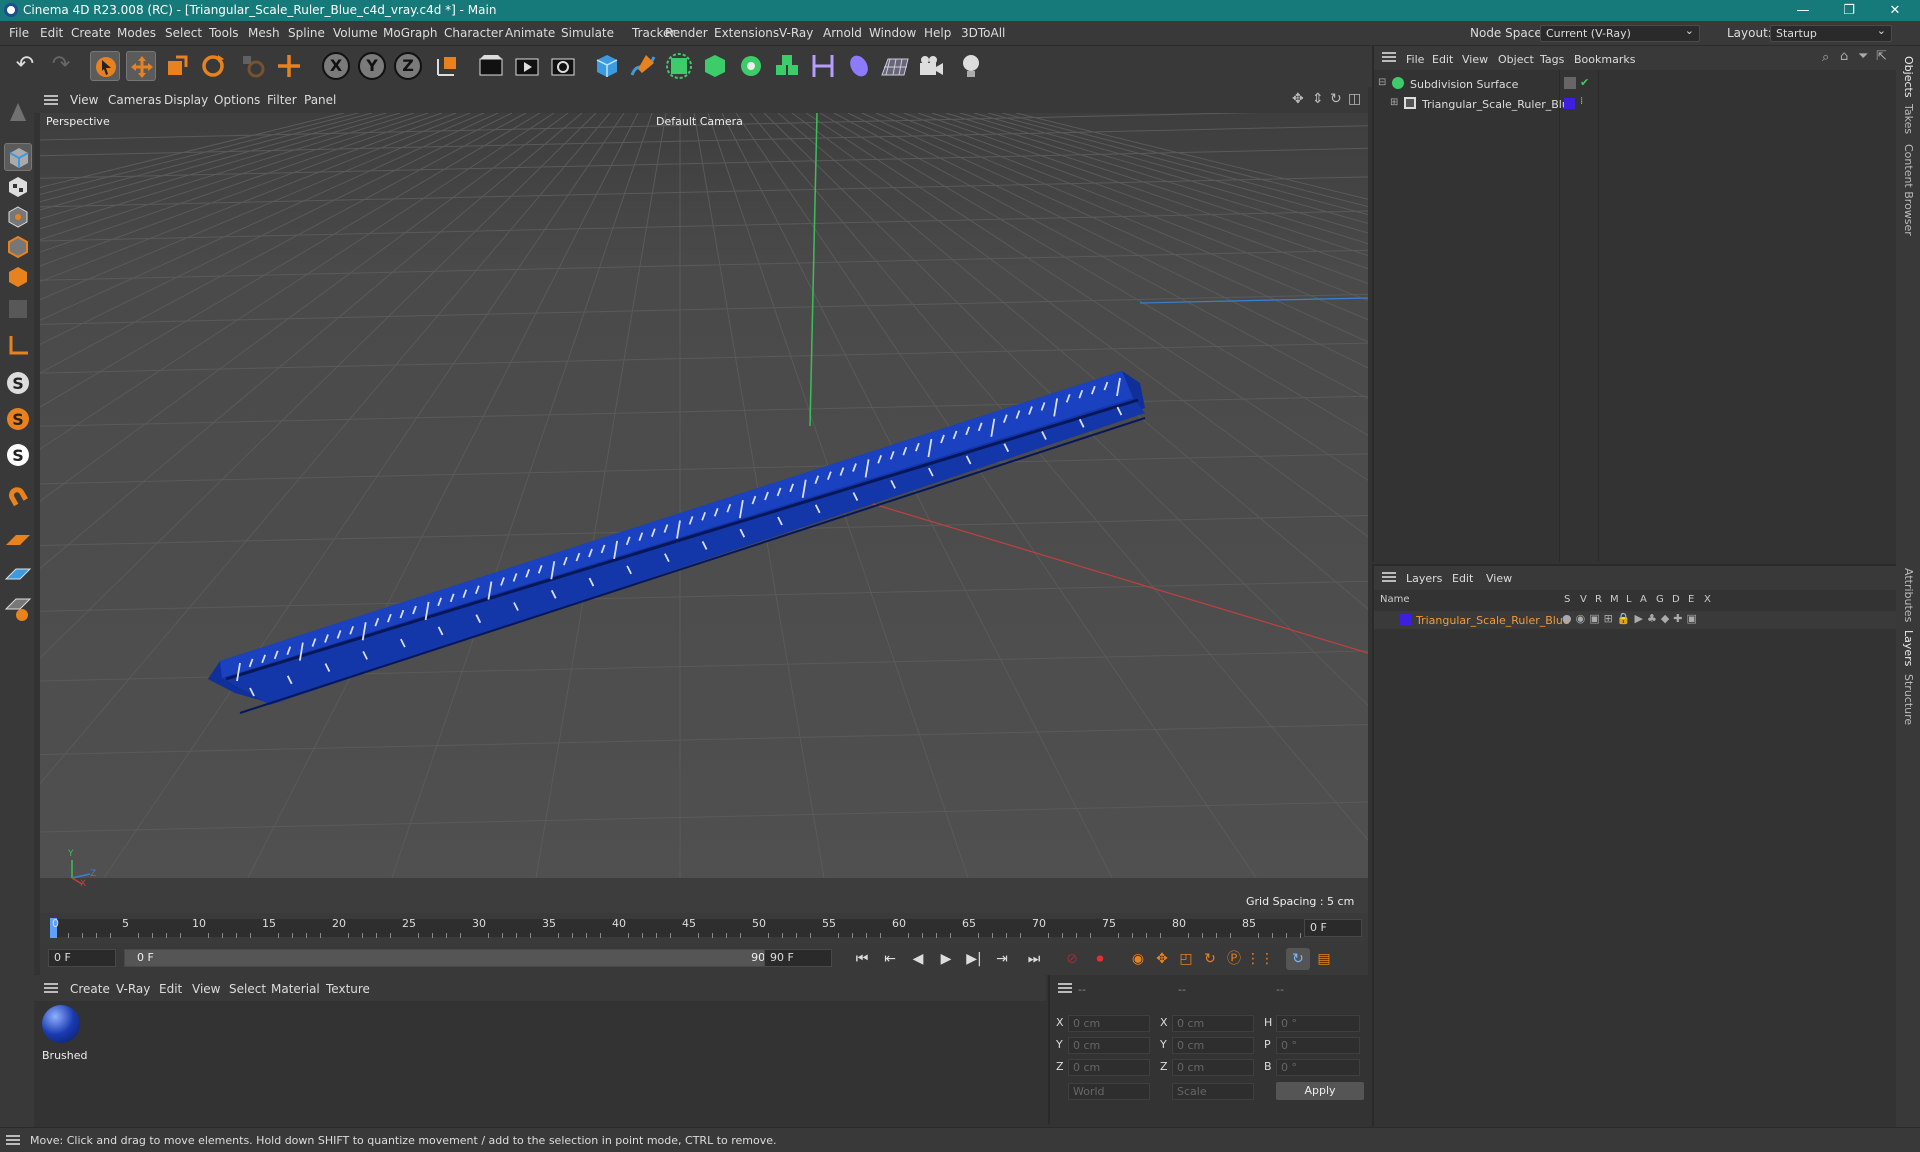  What do you see at coordinates (1499, 104) in the screenshot?
I see `object-name: Triangular_Scale_Ruler_Blue` at bounding box center [1499, 104].